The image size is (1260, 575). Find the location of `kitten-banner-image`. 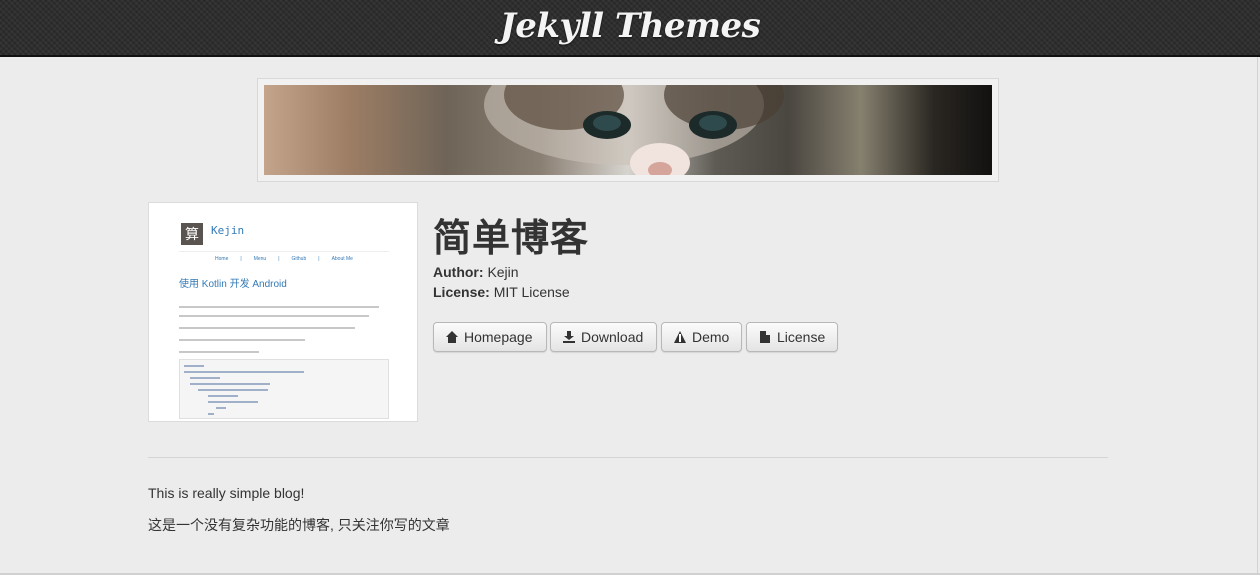

kitten-banner-image is located at coordinates (628, 130).